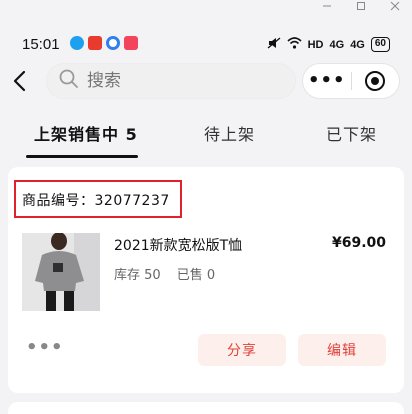  Describe the element at coordinates (206, 44) in the screenshot. I see `status-bar: 15:01 HD 4G 4G 60` at that location.